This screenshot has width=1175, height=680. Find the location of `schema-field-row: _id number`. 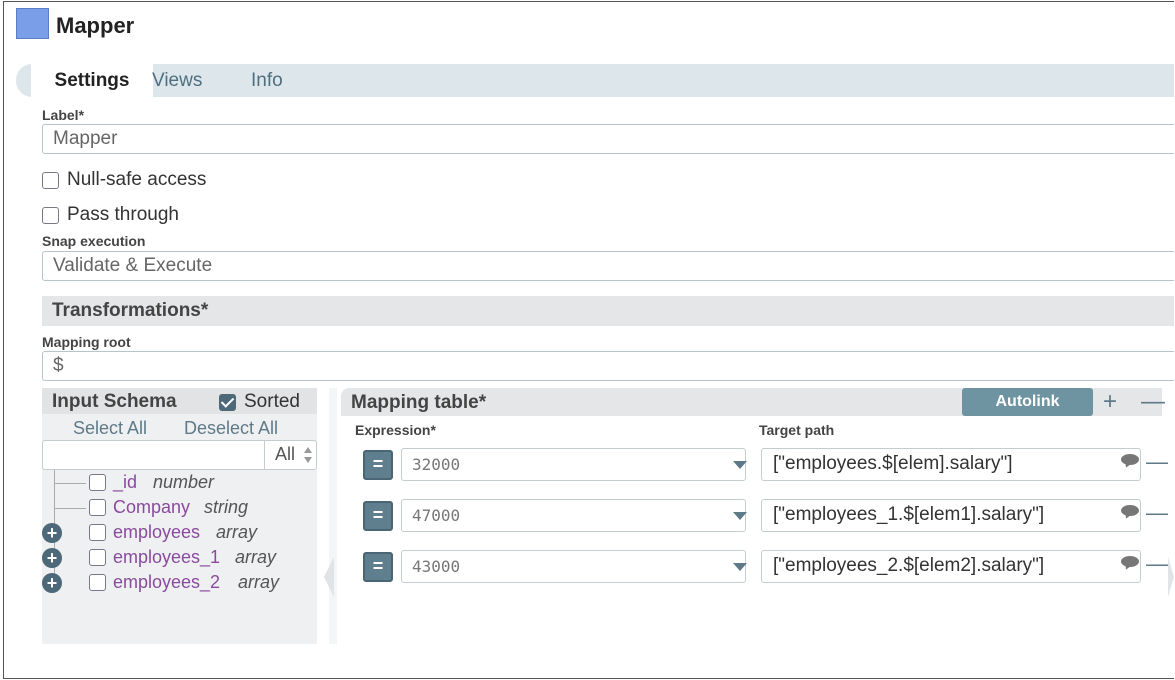

schema-field-row: _id number is located at coordinates (179, 483).